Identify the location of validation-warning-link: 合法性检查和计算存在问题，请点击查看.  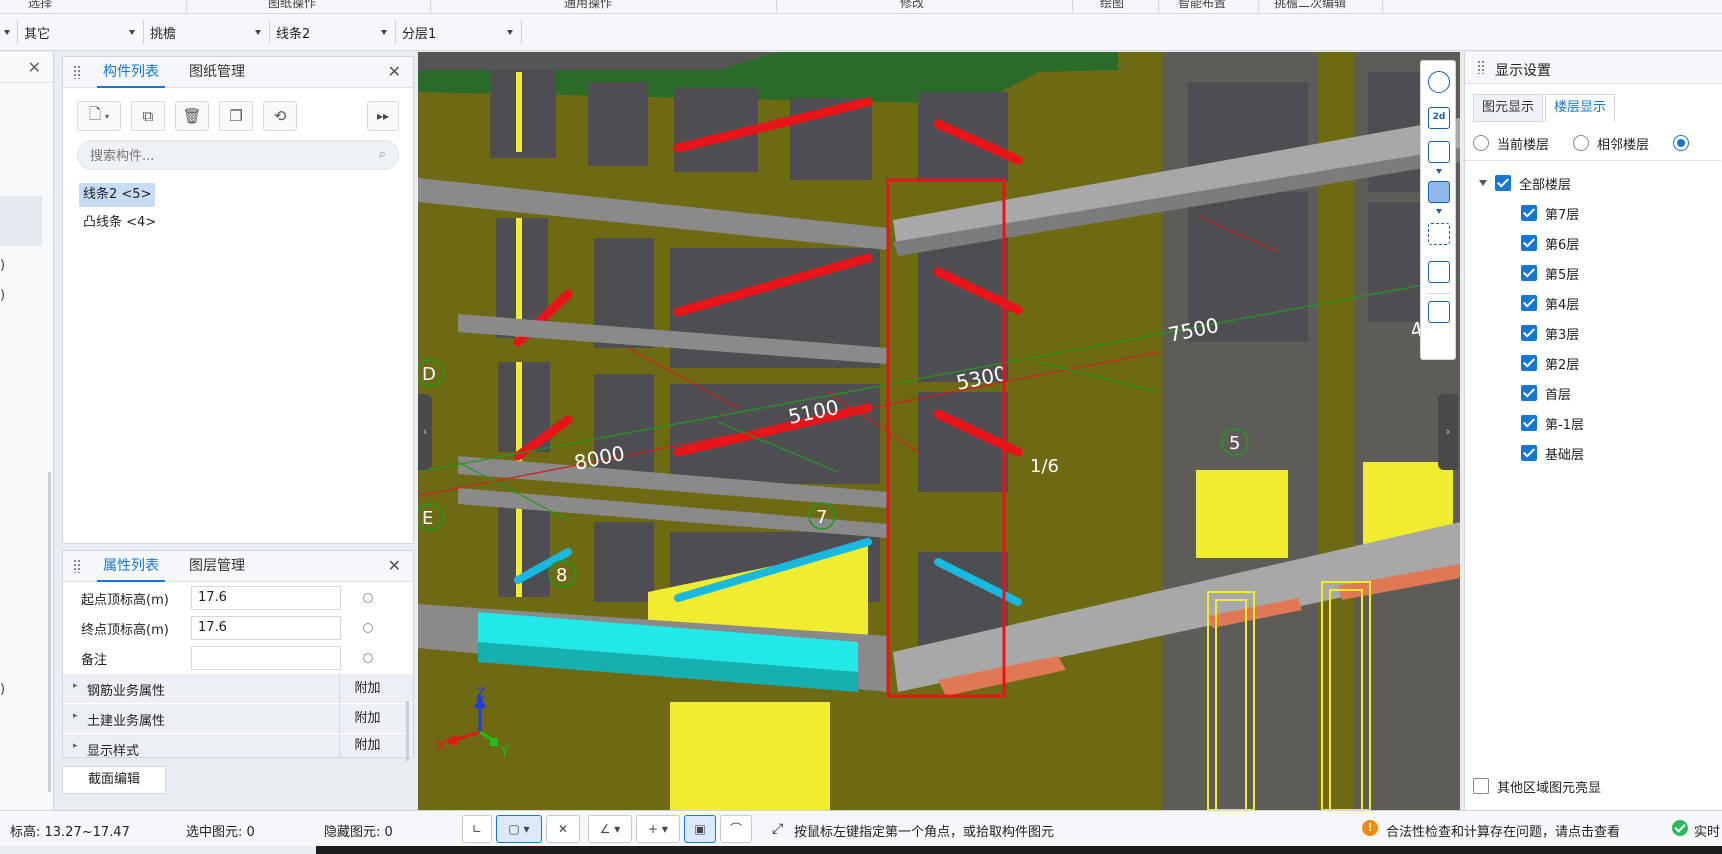
(1503, 830).